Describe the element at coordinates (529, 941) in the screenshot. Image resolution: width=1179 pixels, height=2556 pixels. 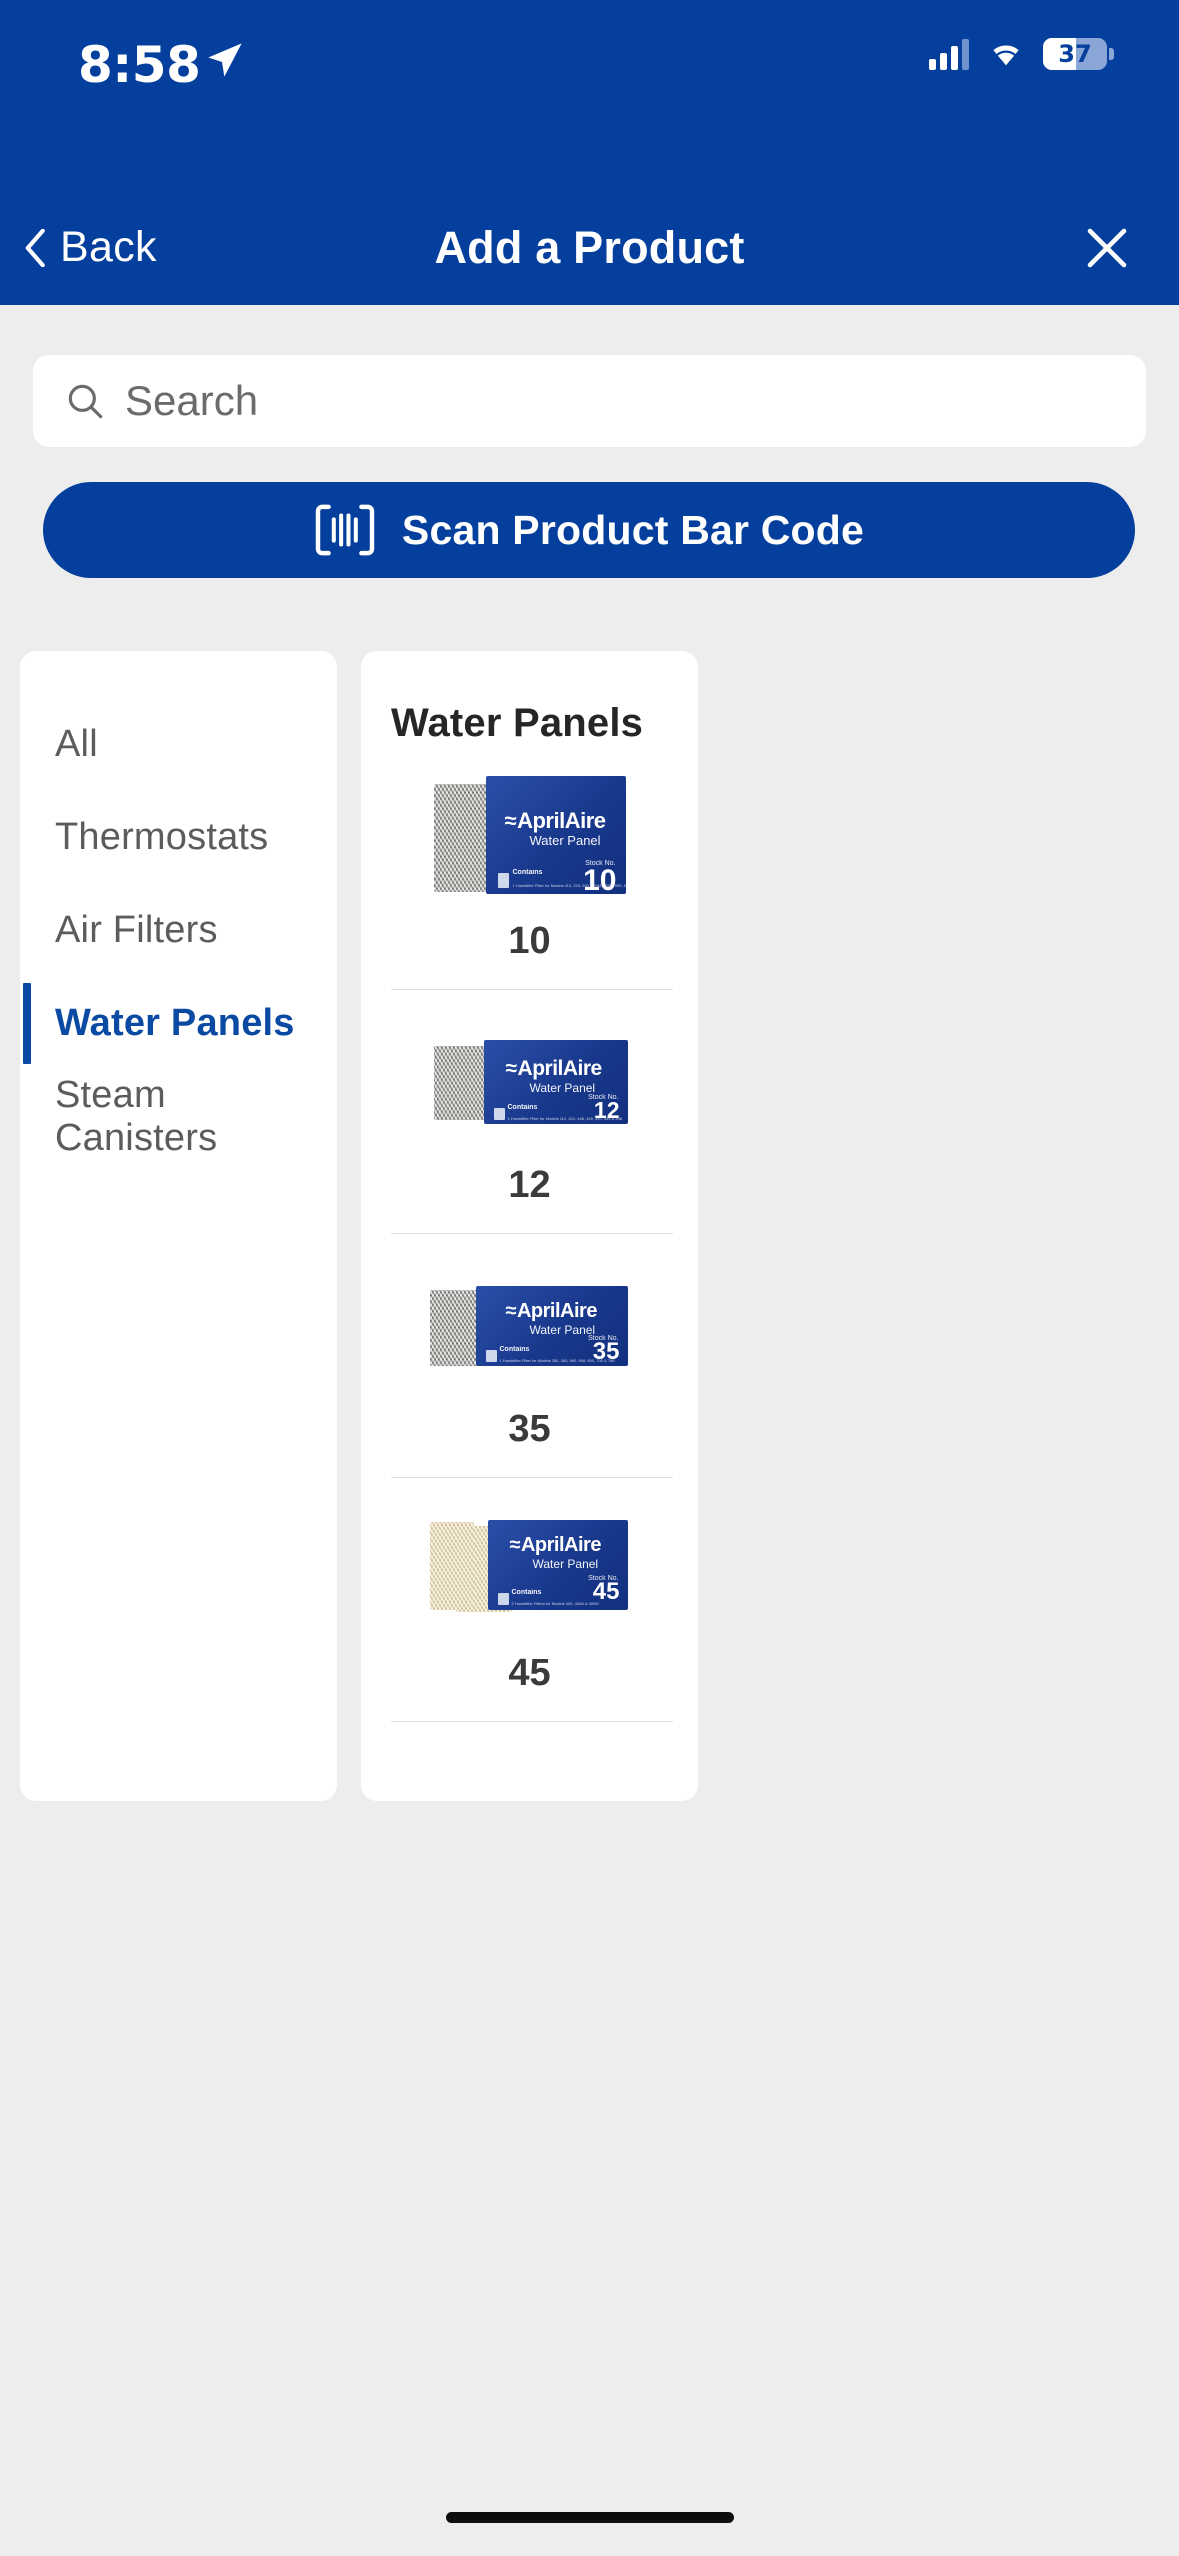
I see `product-name: 10` at that location.